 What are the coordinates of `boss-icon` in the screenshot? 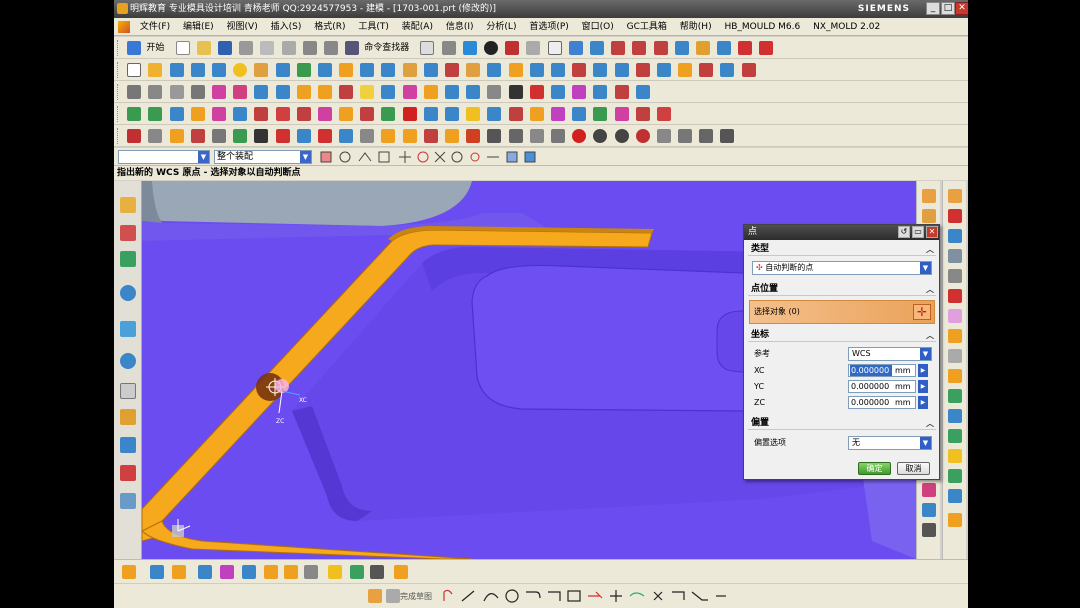 It's located at (282, 70).